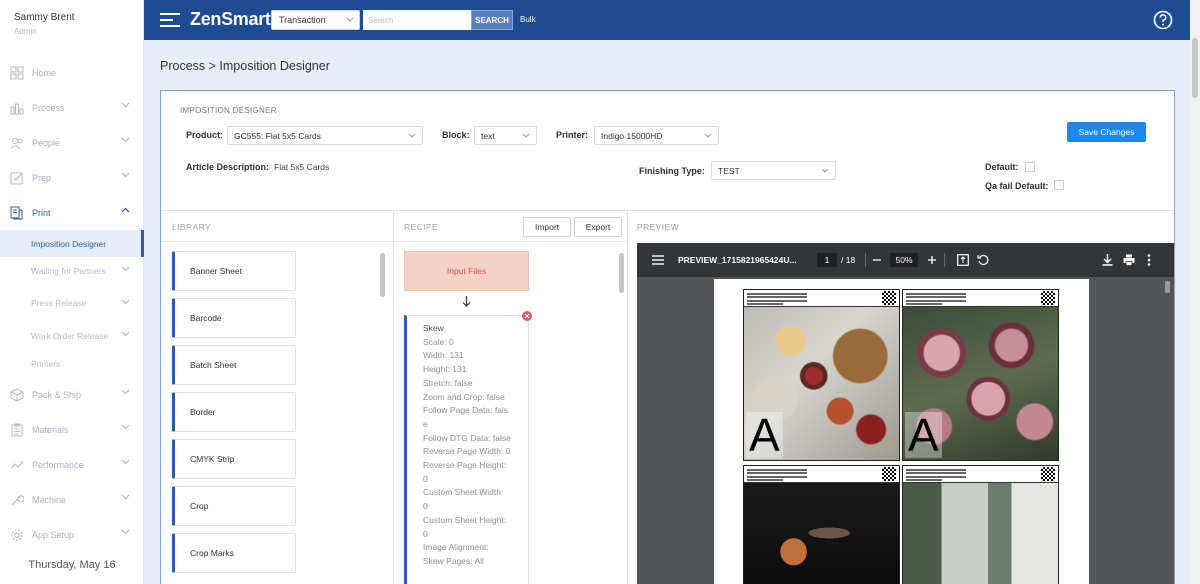  I want to click on skew-param: Stretch: false, so click(448, 382).